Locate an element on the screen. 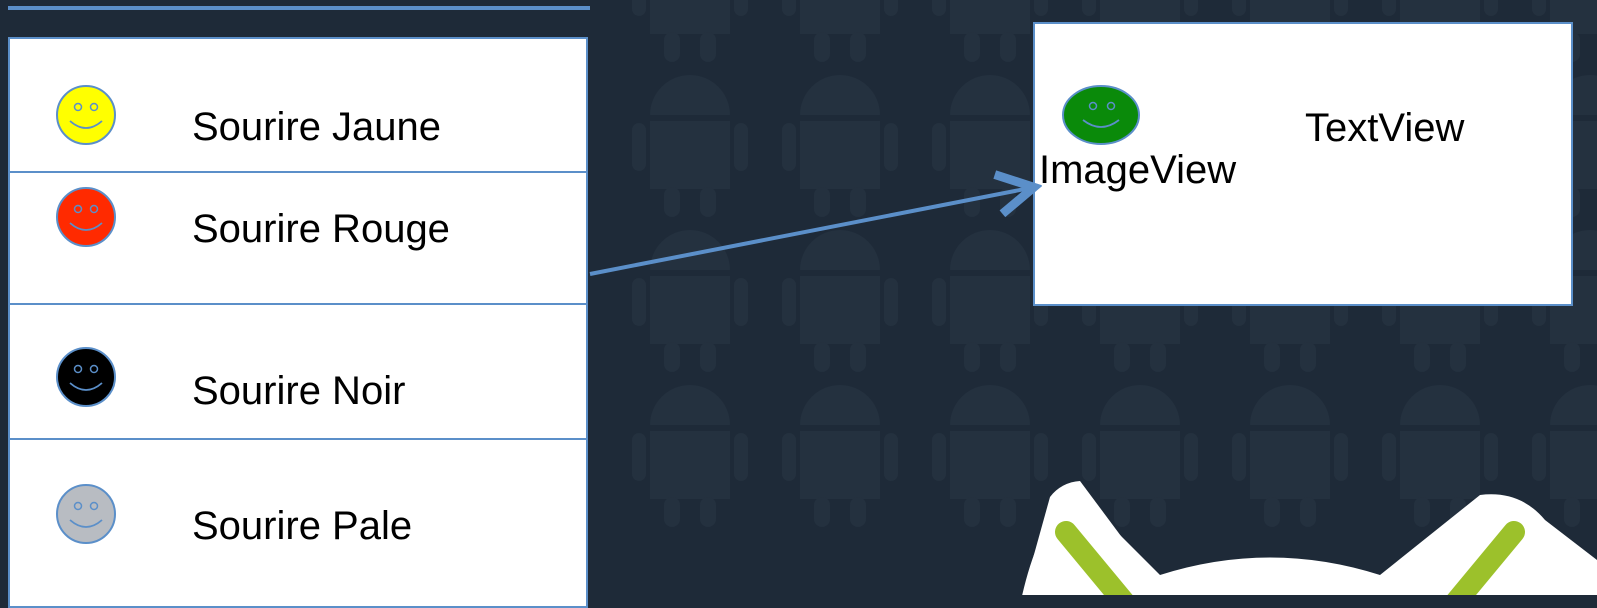 Image resolution: width=1597 pixels, height=608 pixels. list-item-label: Sourire Jaune is located at coordinates (317, 127).